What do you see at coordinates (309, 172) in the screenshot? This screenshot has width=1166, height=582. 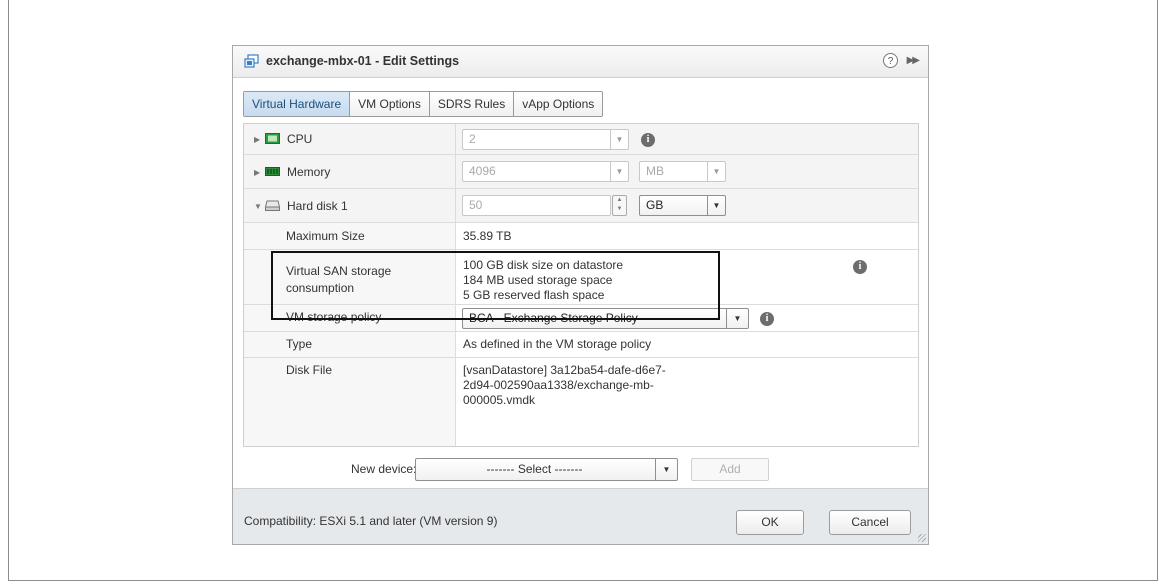 I see `memory-label: Memory` at bounding box center [309, 172].